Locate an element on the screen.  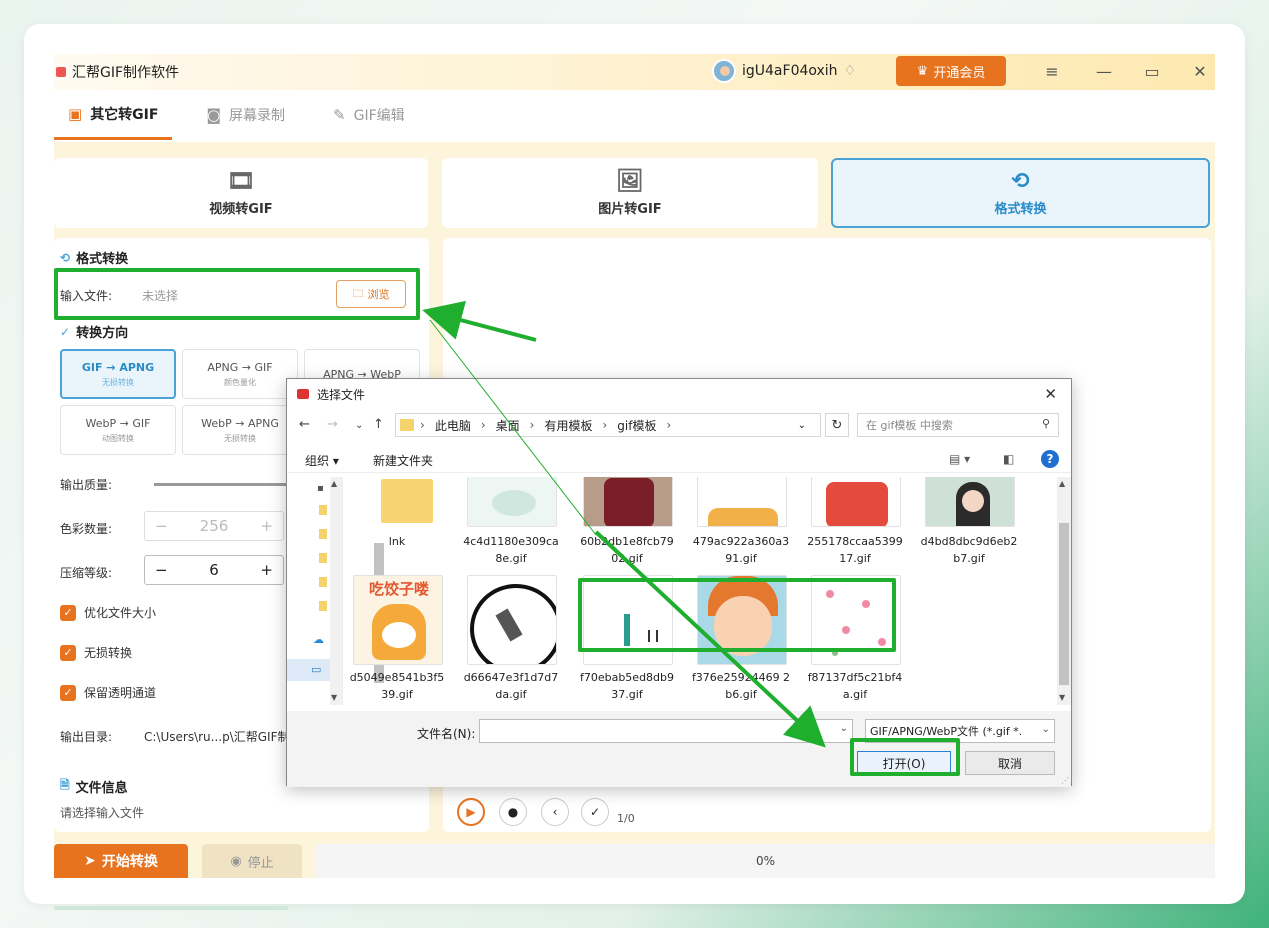
selected-nav-item is located at coordinates (308, 670).